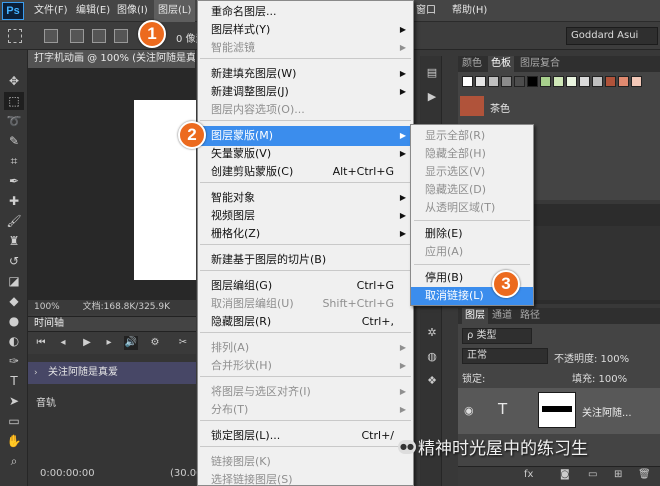  Describe the element at coordinates (14, 341) in the screenshot. I see `dodge-tool-icon: ◐` at that location.